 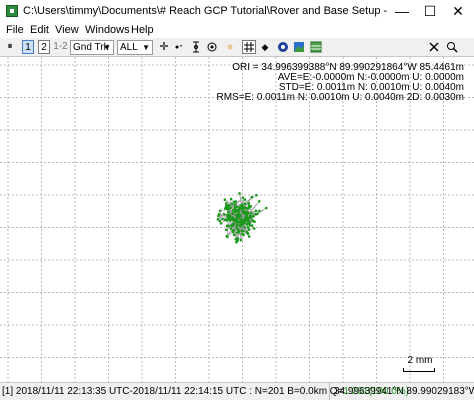 I want to click on rover-2-button: 2, so click(x=44, y=47).